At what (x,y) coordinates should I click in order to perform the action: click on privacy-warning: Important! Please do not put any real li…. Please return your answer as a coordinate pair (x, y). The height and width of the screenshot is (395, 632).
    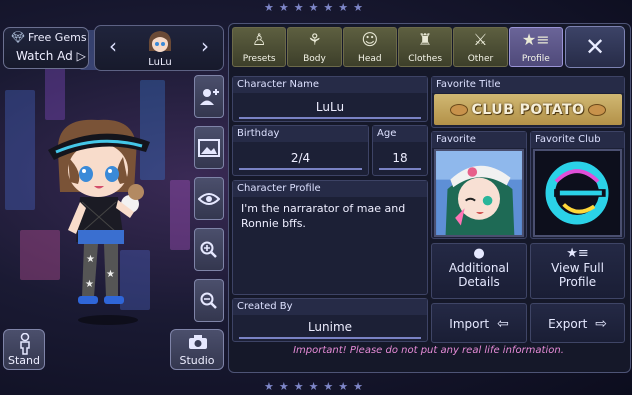
    Looking at the image, I should click on (428, 350).